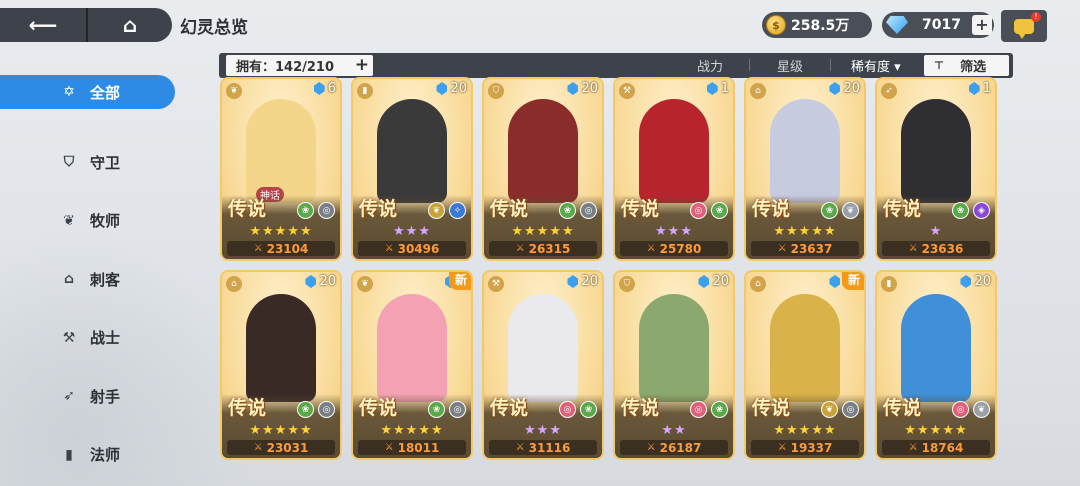 The width and height of the screenshot is (1080, 486). What do you see at coordinates (87, 162) in the screenshot?
I see `sidebar-item: ⛉ 守卫` at bounding box center [87, 162].